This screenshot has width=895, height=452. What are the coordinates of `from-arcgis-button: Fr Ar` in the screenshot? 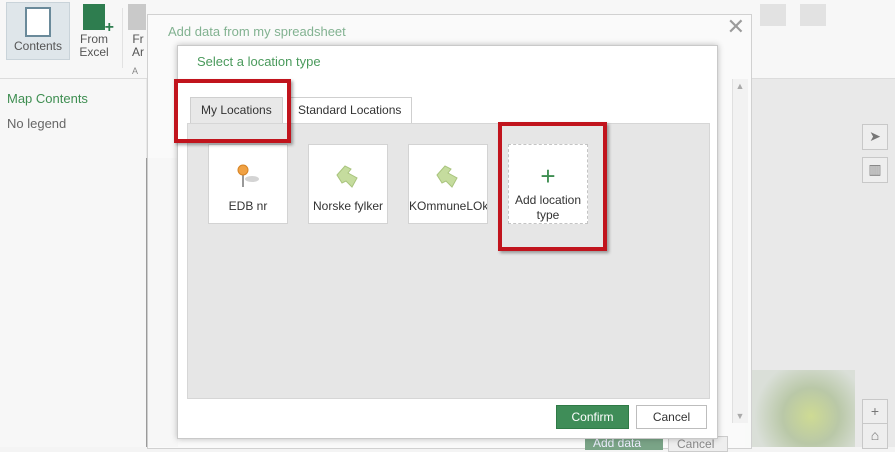 It's located at (138, 31).